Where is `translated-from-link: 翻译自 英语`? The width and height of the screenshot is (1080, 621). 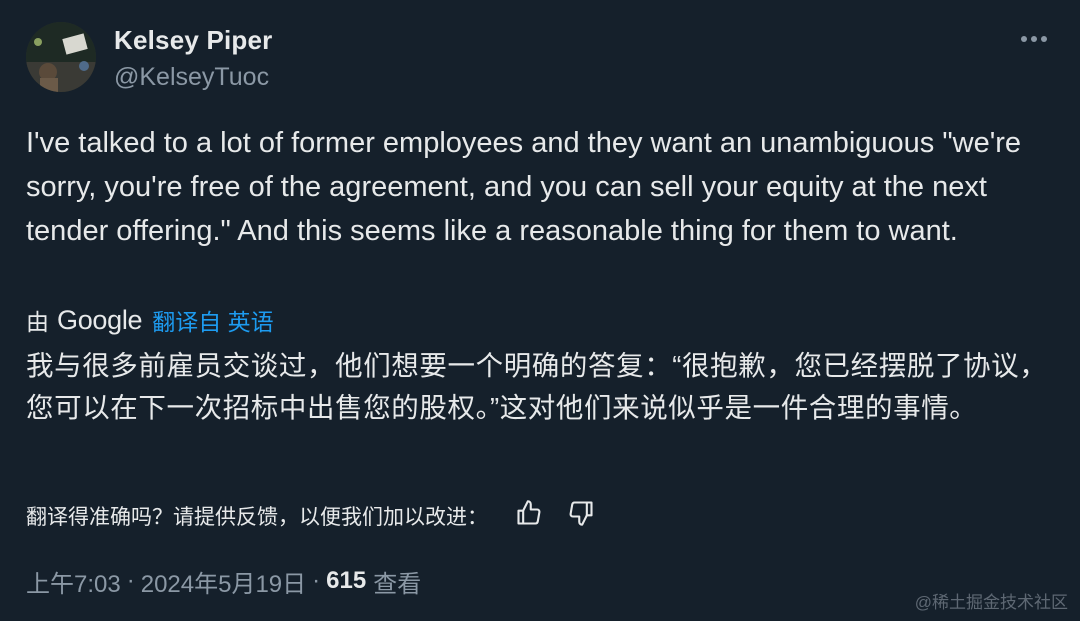
translated-from-link: 翻译自 英语 is located at coordinates (212, 320).